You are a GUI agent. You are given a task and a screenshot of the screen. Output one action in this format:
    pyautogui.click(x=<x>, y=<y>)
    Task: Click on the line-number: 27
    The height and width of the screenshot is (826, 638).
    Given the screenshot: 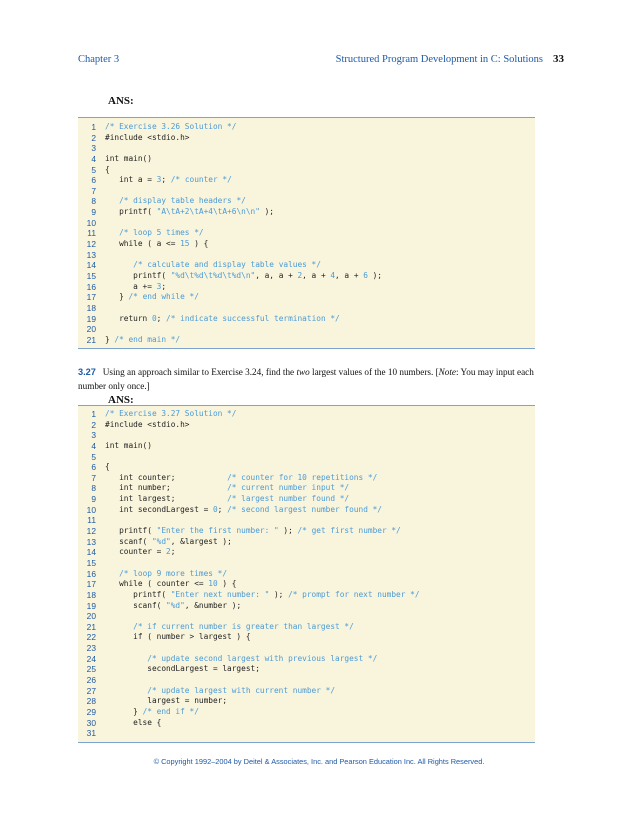 What is the action you would take?
    pyautogui.click(x=91, y=690)
    